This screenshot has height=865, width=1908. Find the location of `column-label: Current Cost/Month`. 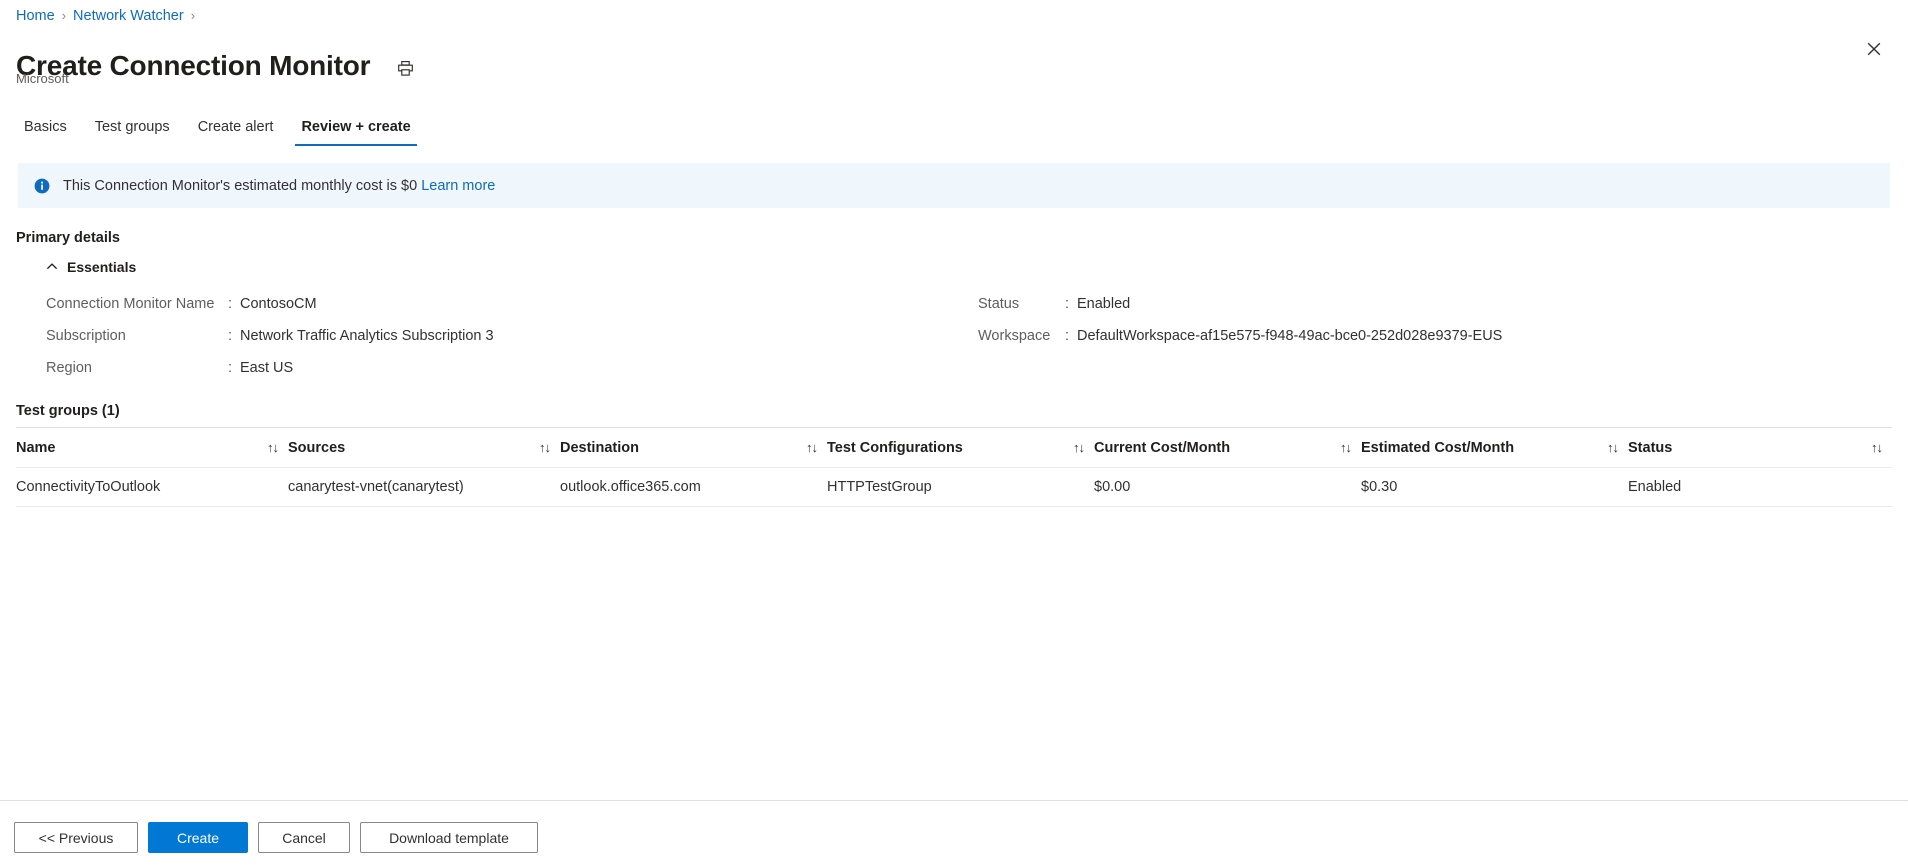

column-label: Current Cost/Month is located at coordinates (1162, 447).